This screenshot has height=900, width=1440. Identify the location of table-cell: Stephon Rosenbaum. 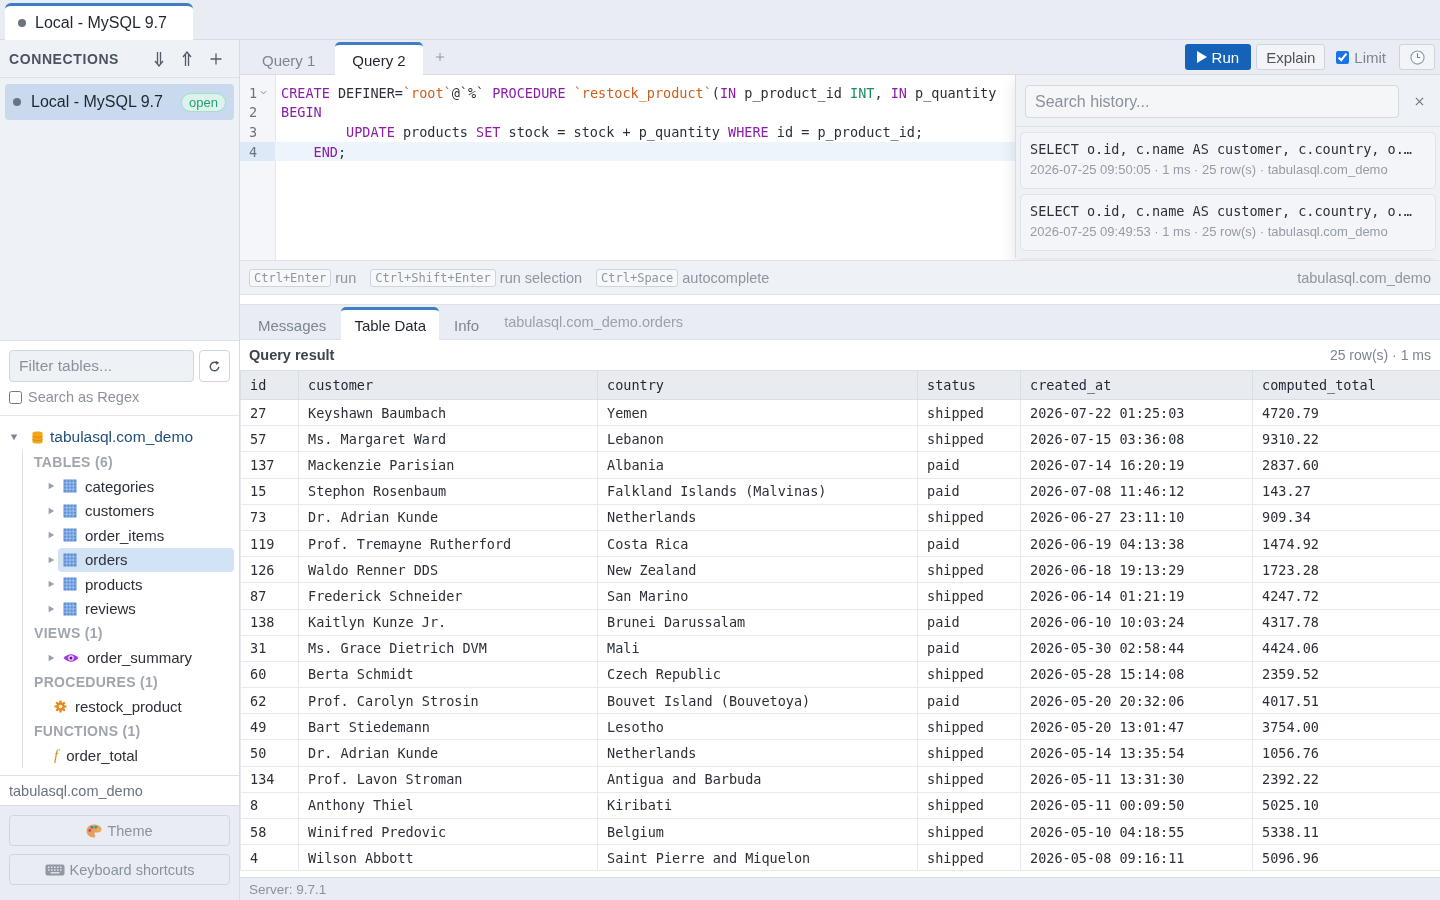
(448, 491).